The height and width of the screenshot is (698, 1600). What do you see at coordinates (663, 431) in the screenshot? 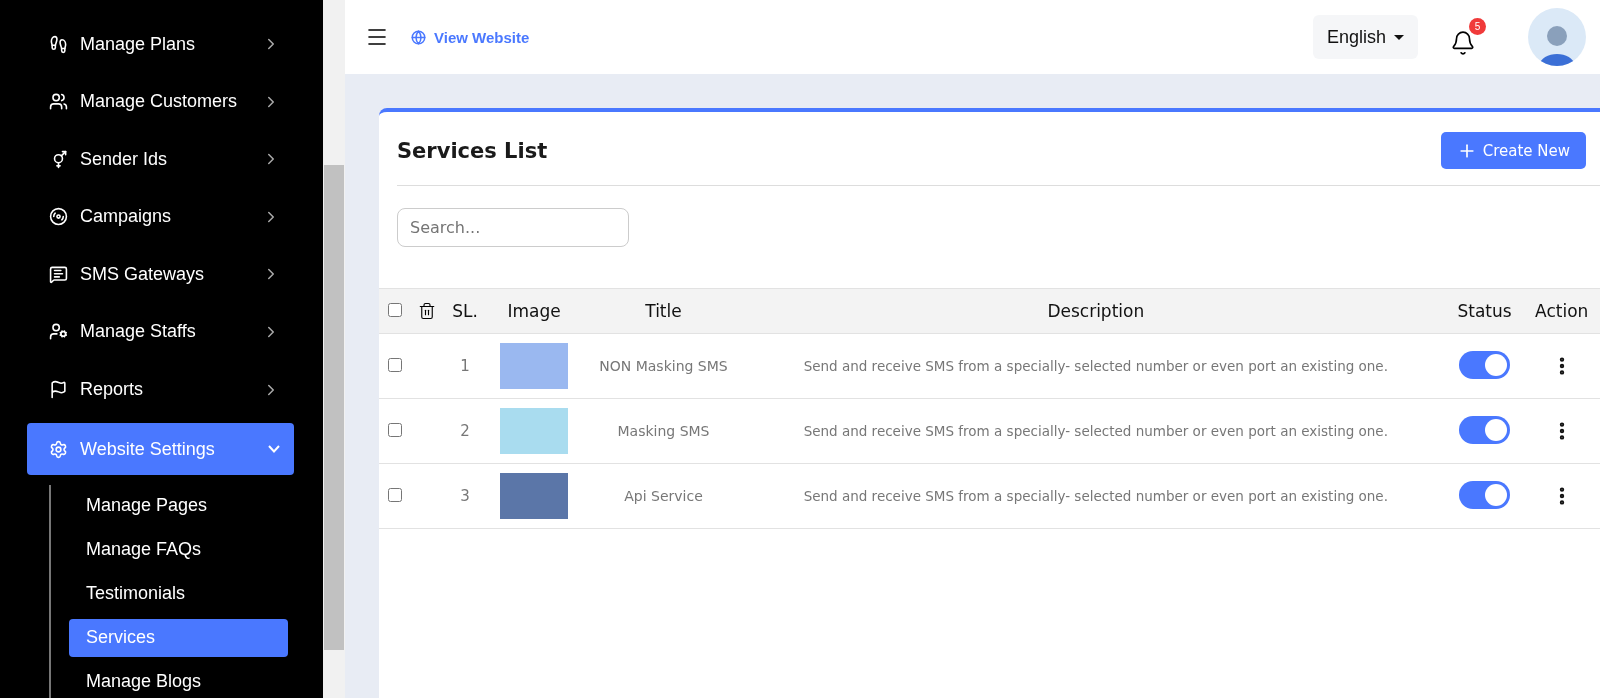
I see `table-cell: Masking SMS` at bounding box center [663, 431].